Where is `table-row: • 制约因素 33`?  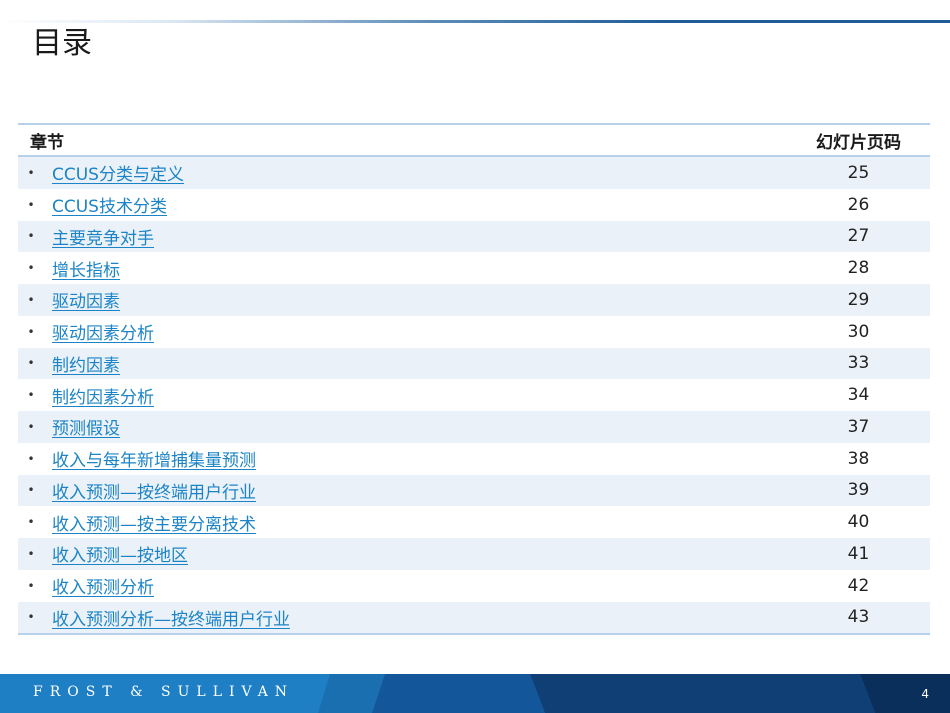 table-row: • 制约因素 33 is located at coordinates (474, 363).